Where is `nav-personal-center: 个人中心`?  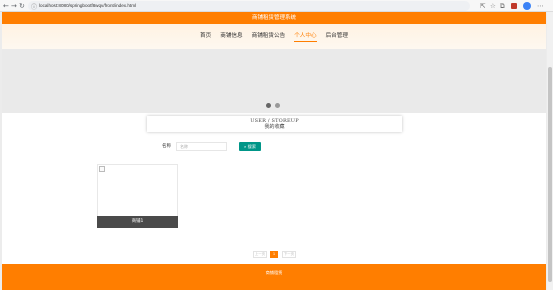
nav-personal-center: 个人中心 is located at coordinates (305, 37).